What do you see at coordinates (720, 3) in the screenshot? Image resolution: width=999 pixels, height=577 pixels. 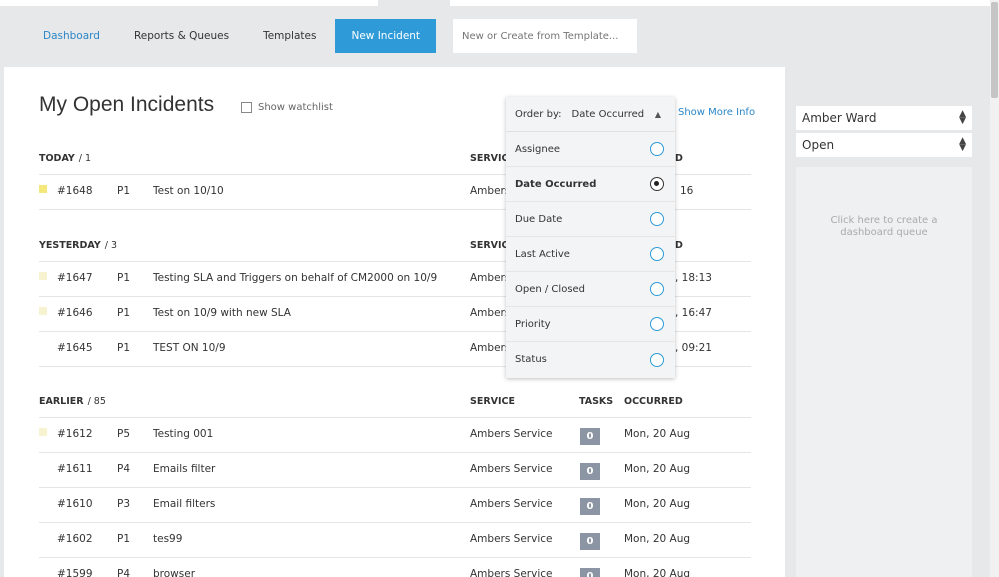 I see `top-strip` at bounding box center [720, 3].